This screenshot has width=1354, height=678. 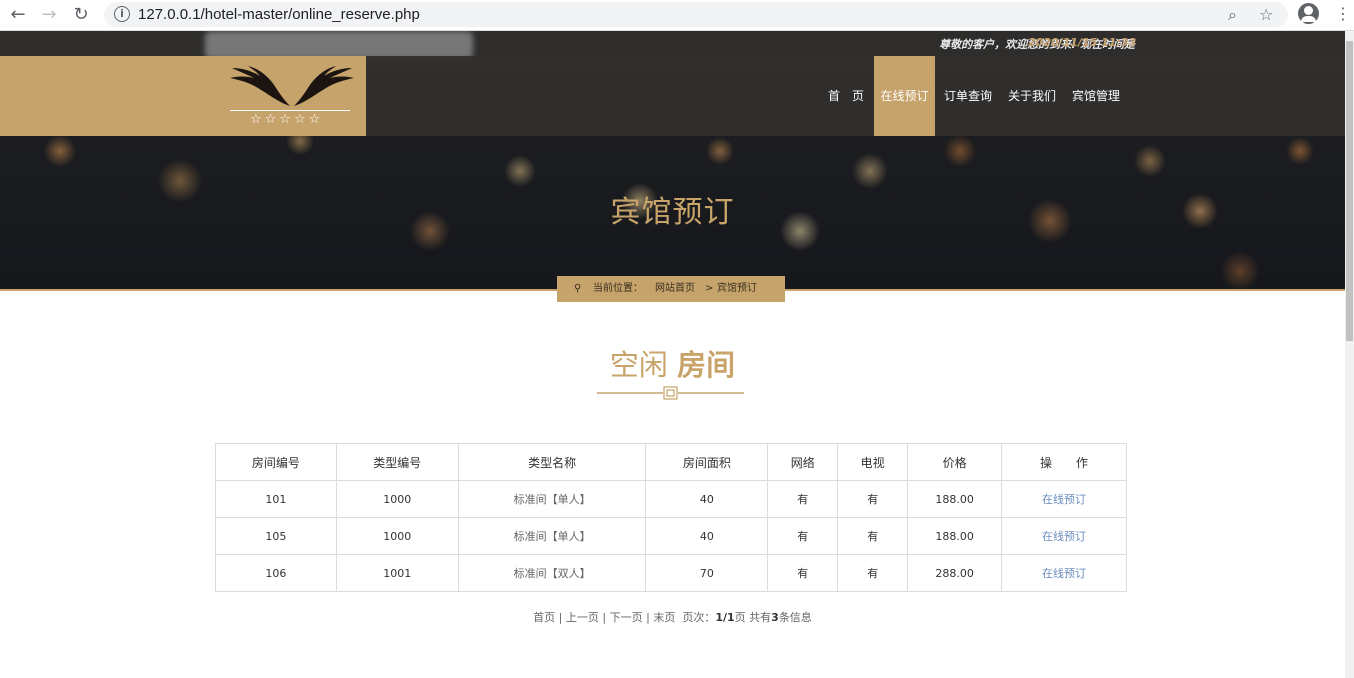 I want to click on site-info-icon: i, so click(x=122, y=14).